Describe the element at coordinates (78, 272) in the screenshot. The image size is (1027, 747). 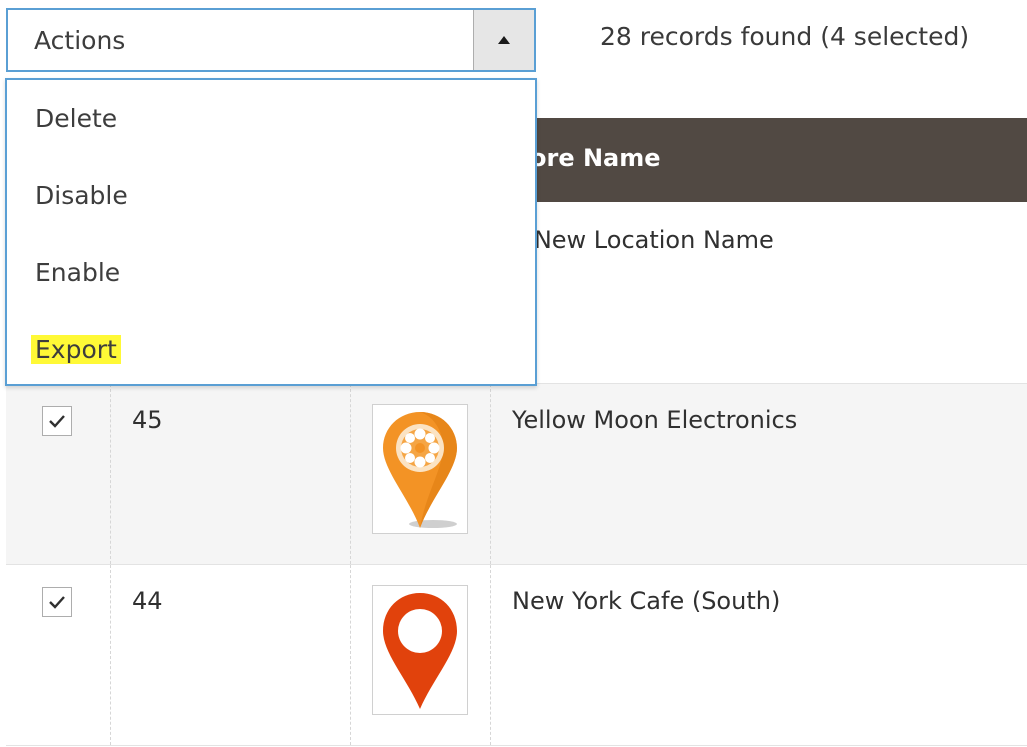
I see `menu-item-label: Enable` at that location.